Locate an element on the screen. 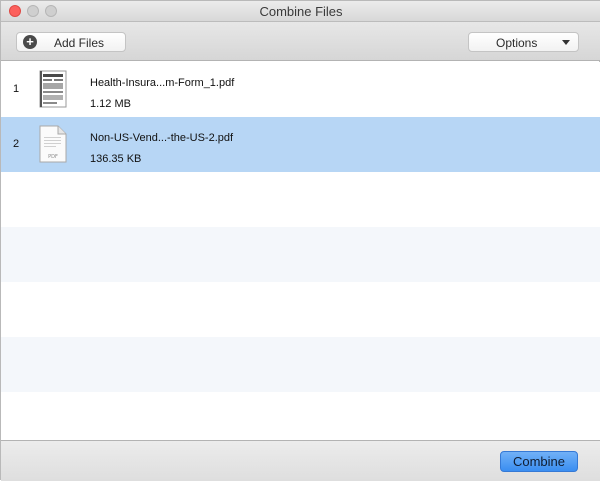 Image resolution: width=600 pixels, height=481 pixels. options-dropdown: Options is located at coordinates (523, 42).